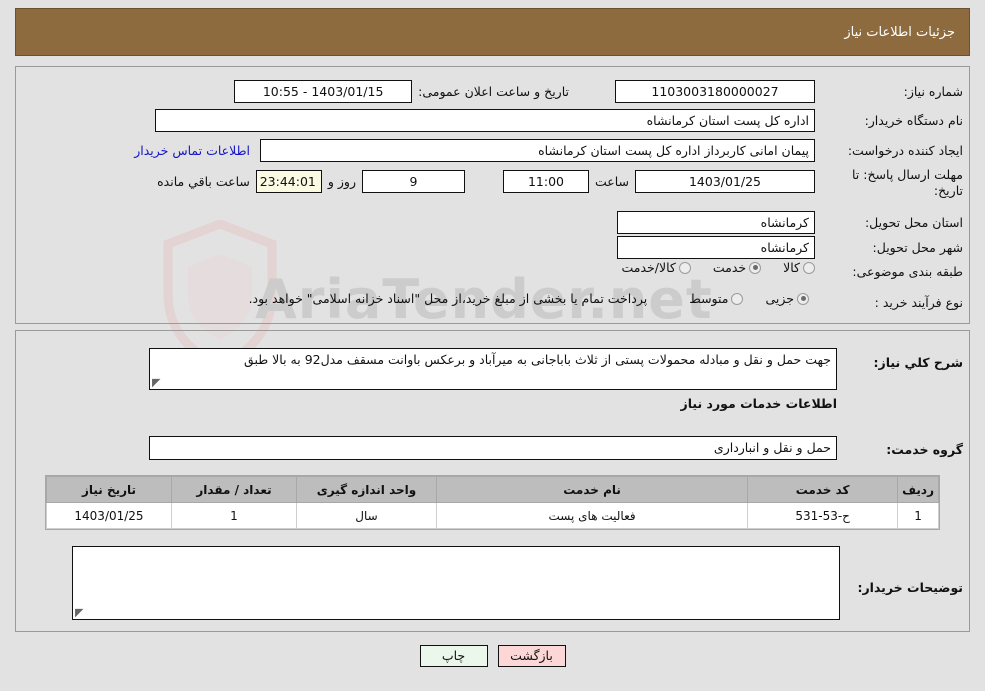  What do you see at coordinates (907, 182) in the screenshot?
I see `label-deadline: مهلت ارسال پاسخ: تا تاریخ:` at bounding box center [907, 182].